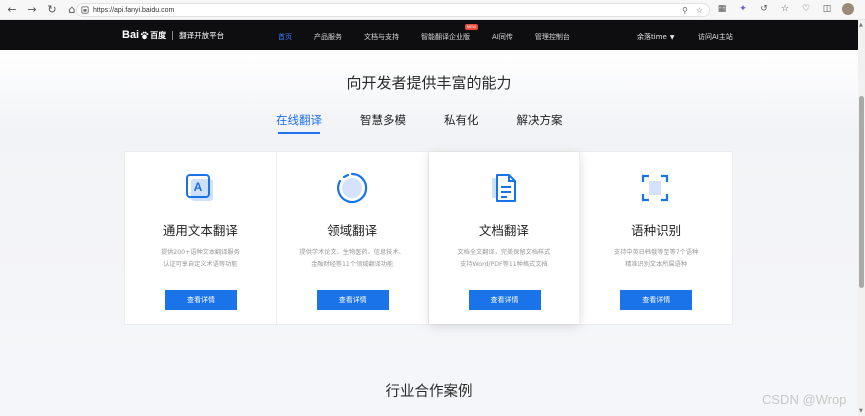  What do you see at coordinates (200, 230) in the screenshot?
I see `card-title: 通用文本翻译` at bounding box center [200, 230].